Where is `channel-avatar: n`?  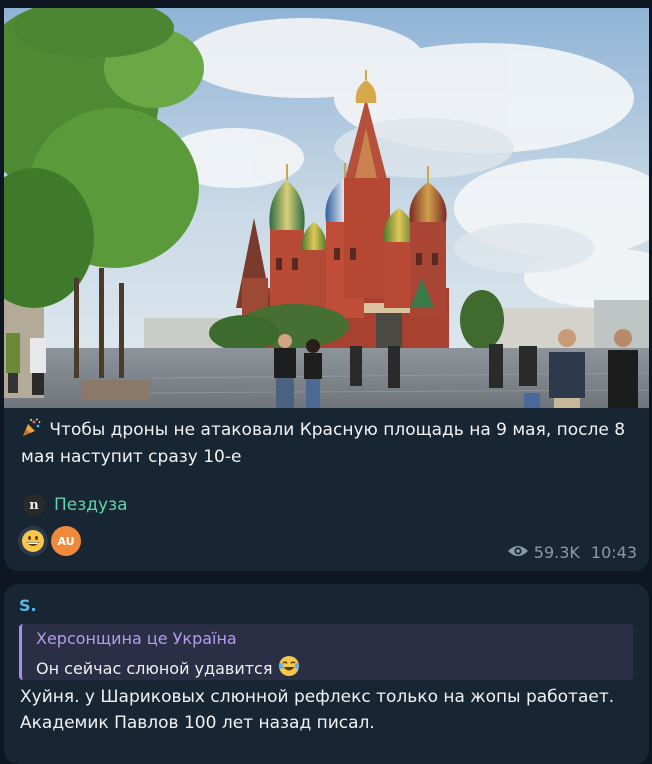 channel-avatar: n is located at coordinates (34, 505).